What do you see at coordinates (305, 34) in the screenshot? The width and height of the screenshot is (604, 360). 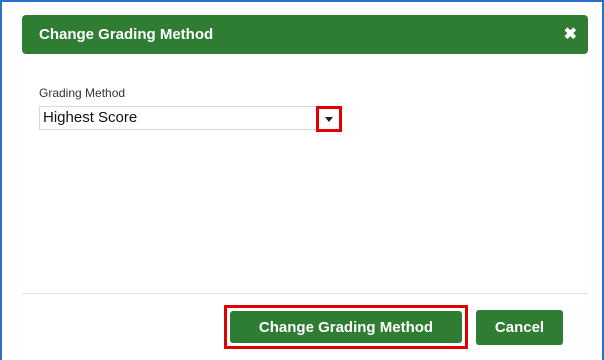 I see `dialog-titlebar: Change Grading Method ✖` at bounding box center [305, 34].